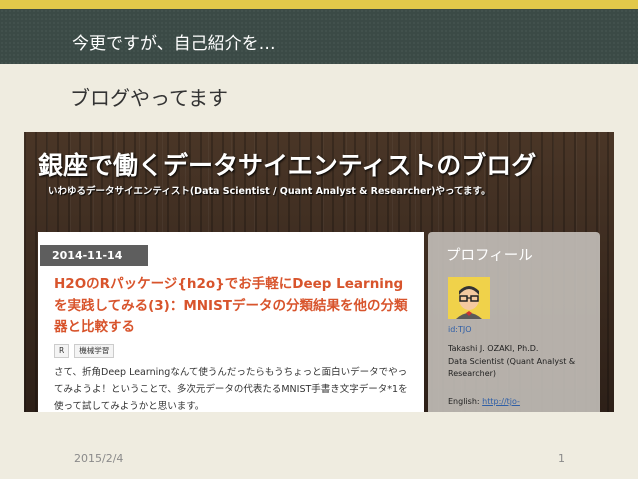 The image size is (638, 479). I want to click on profile-heading: プロフィール, so click(489, 256).